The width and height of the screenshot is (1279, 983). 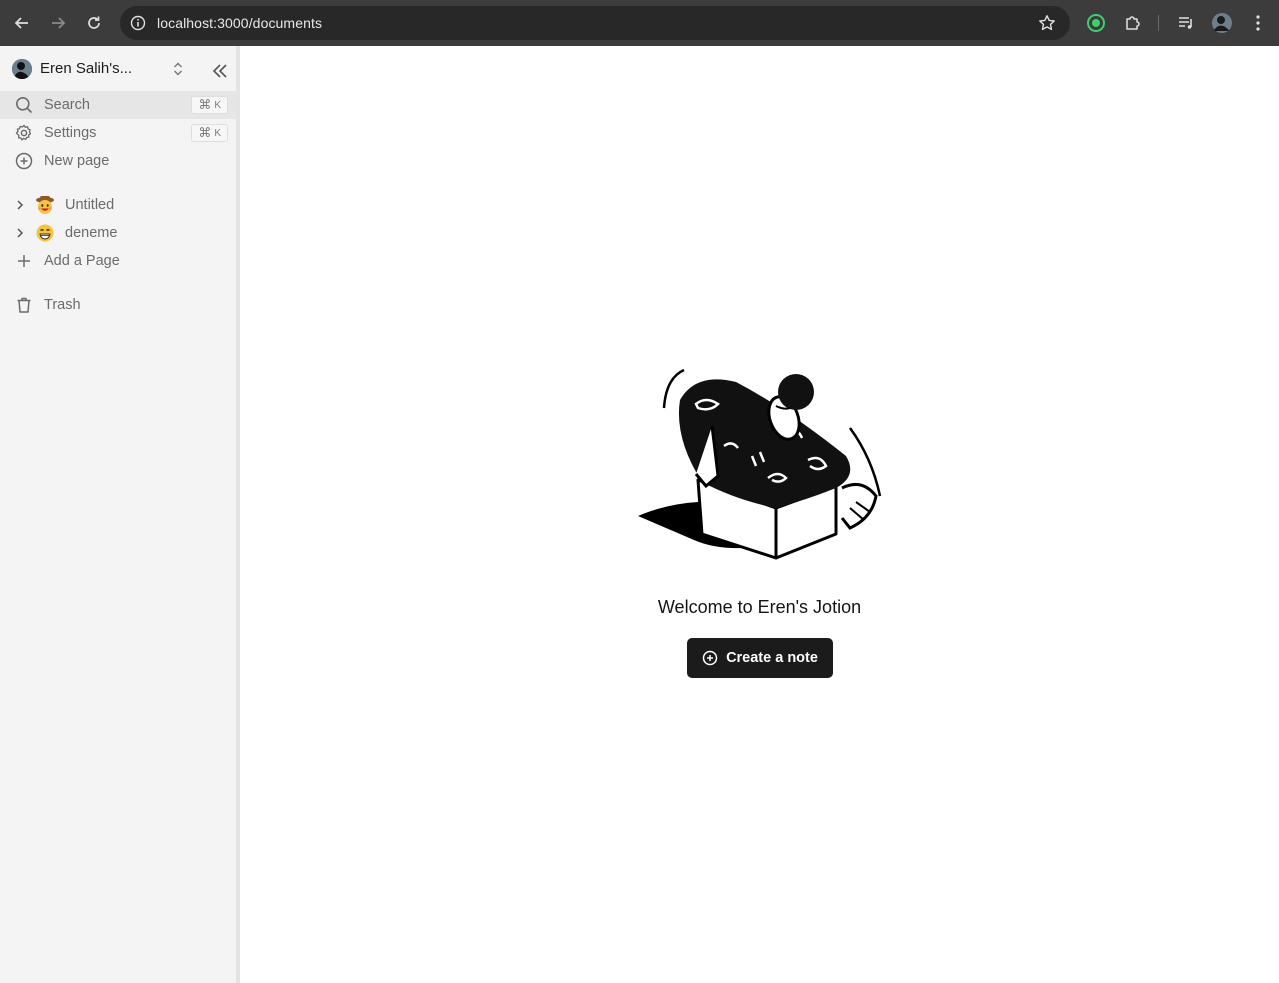 What do you see at coordinates (239, 23) in the screenshot?
I see `url-text: localhost:3000/documents` at bounding box center [239, 23].